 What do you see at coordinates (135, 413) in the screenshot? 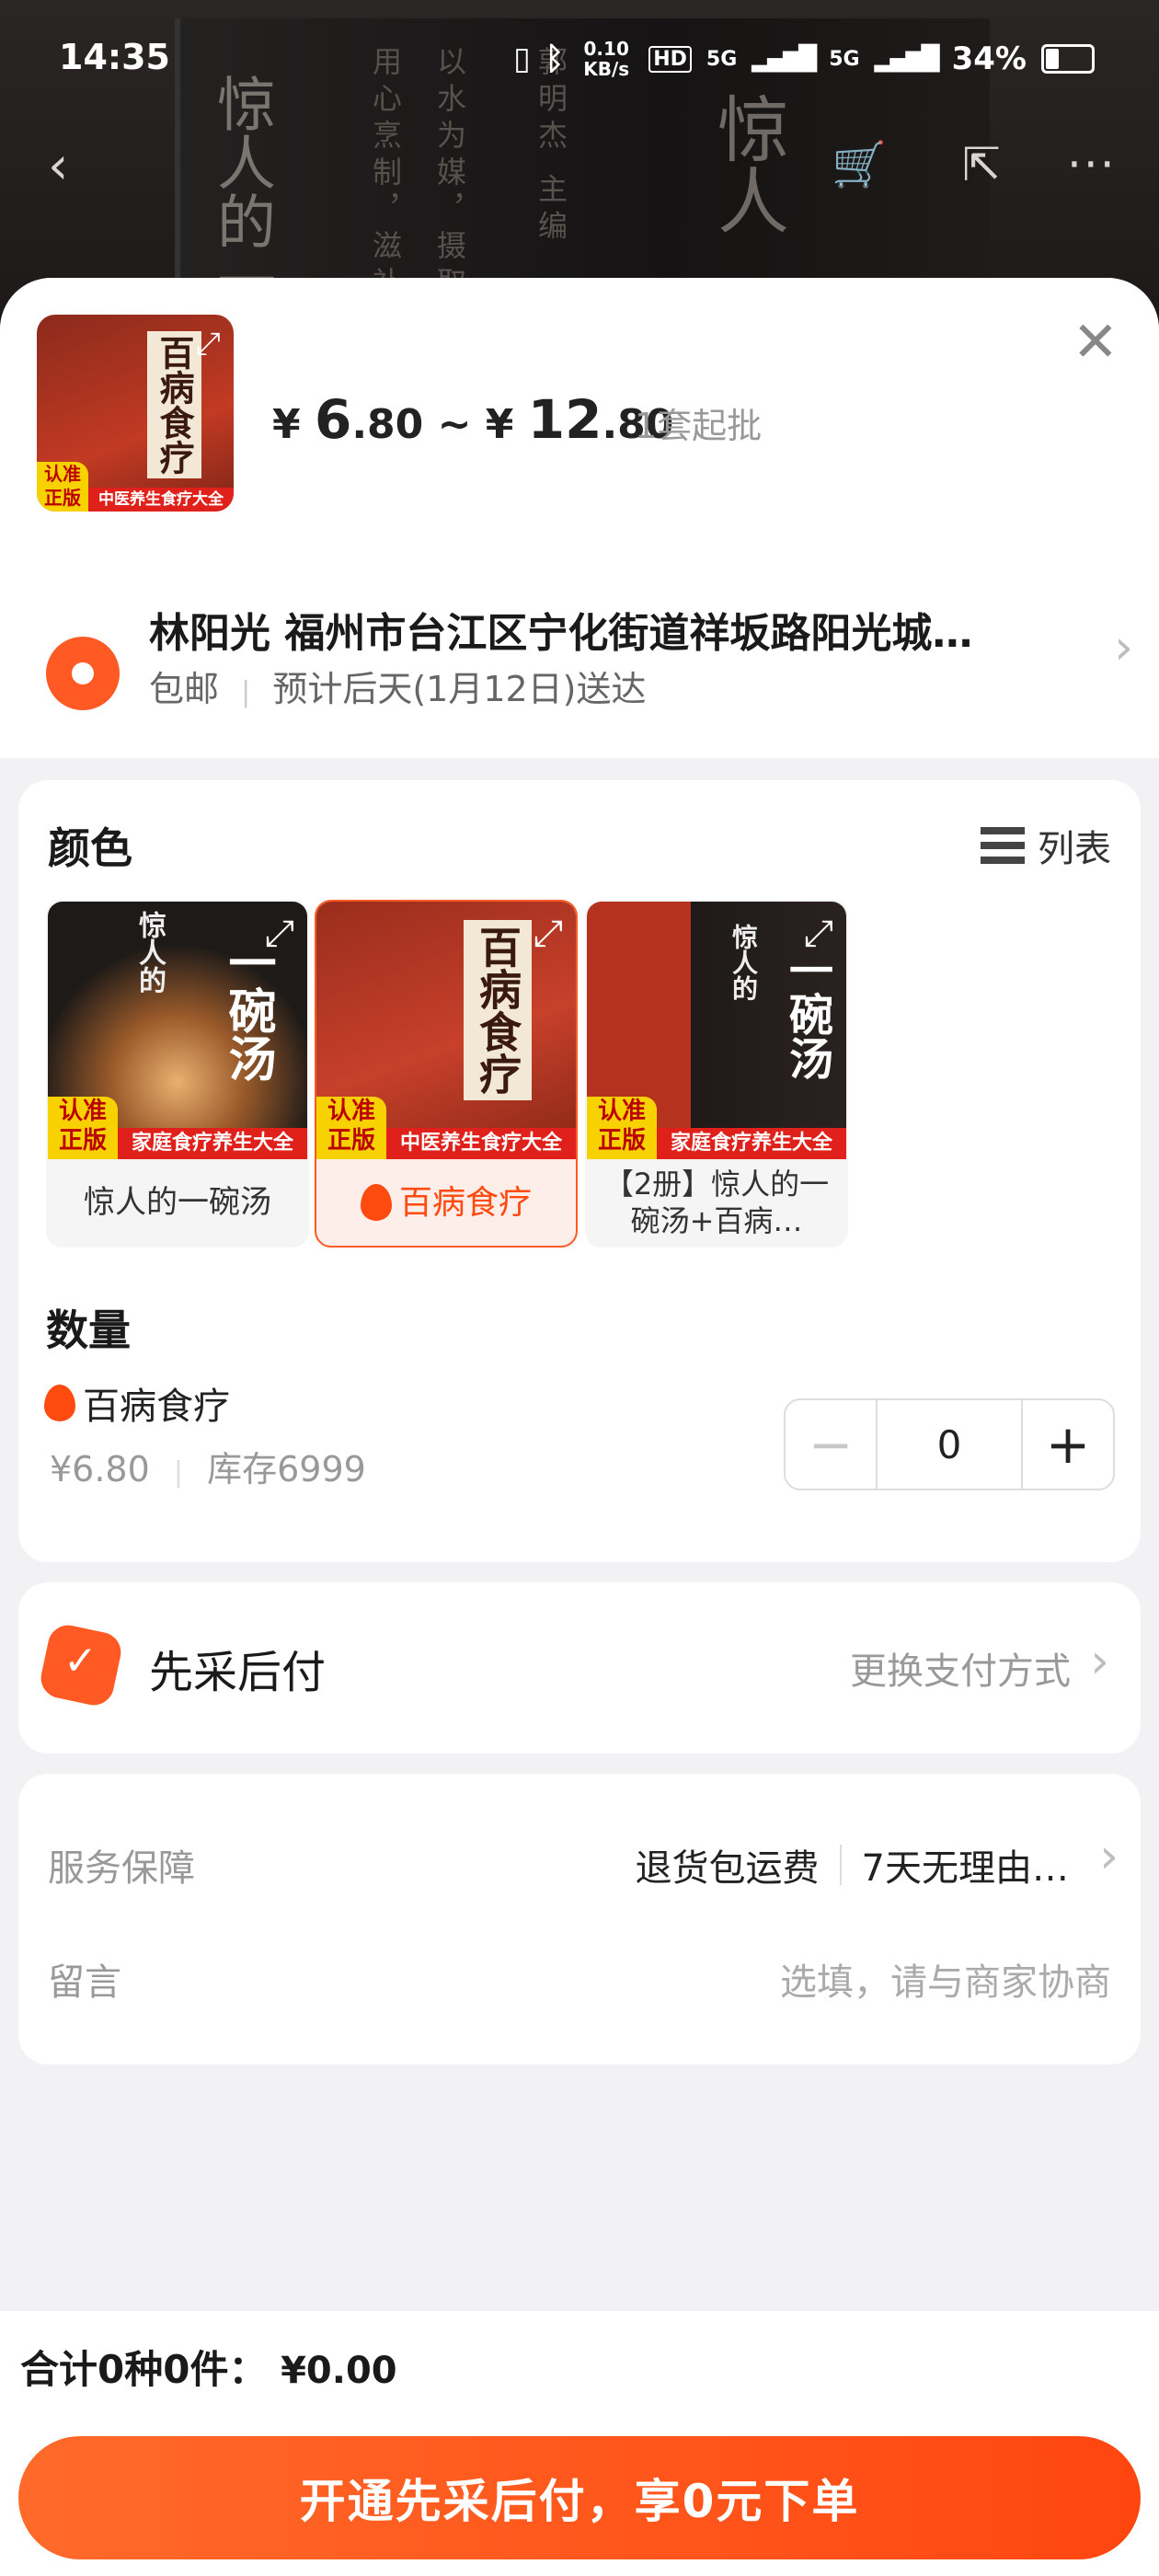
I see `product-thumbnail: 百病食疗 ⤢ 认准正版 中医养生食疗大全` at bounding box center [135, 413].